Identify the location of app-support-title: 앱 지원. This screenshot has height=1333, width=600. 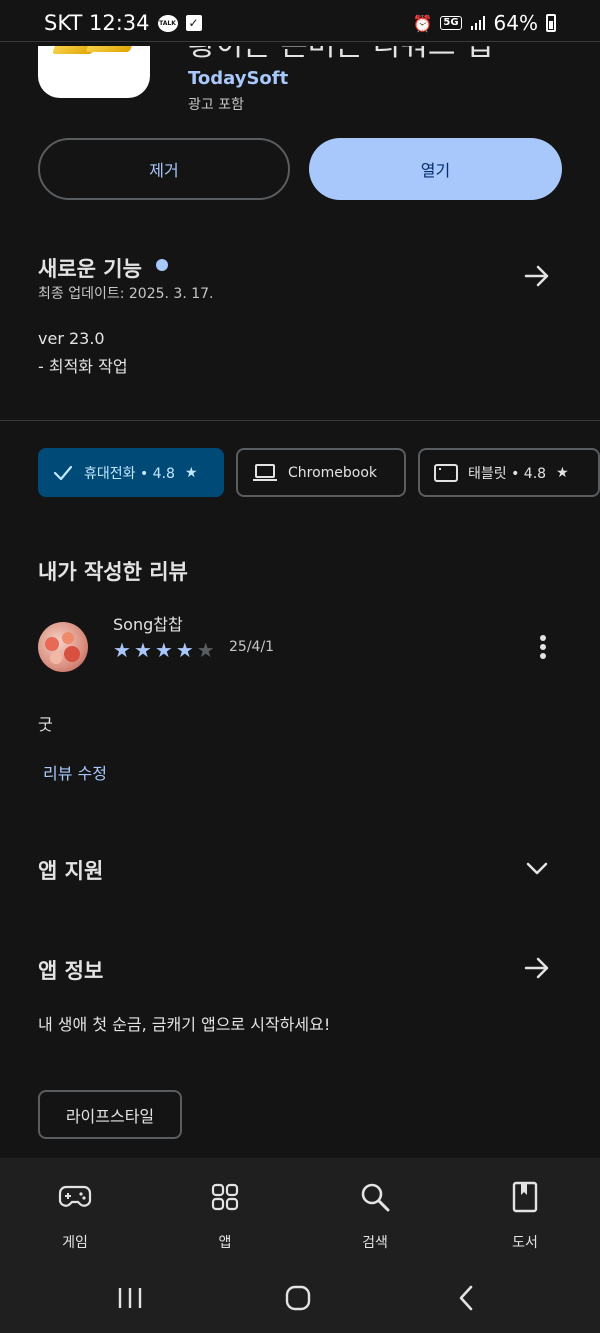
(70, 870).